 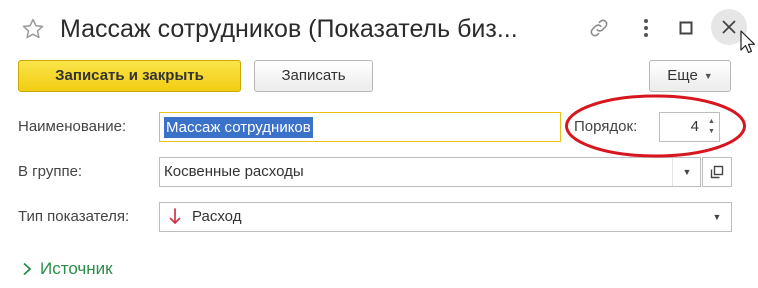 I want to click on indicator-type-value: Расход, so click(x=217, y=216).